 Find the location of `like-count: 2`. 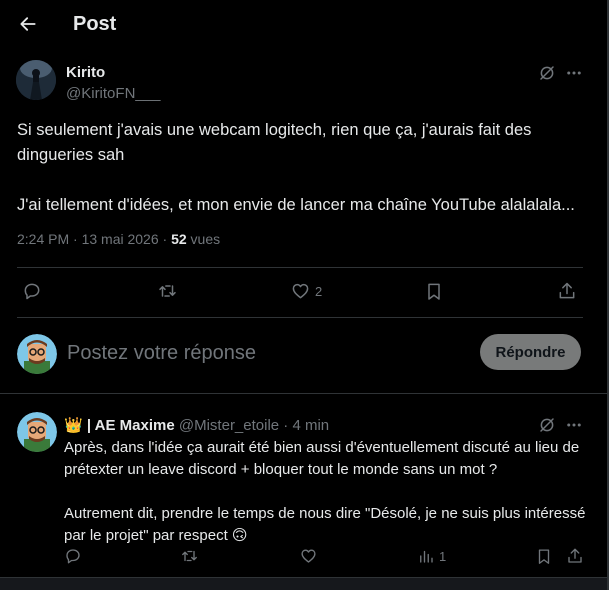

like-count: 2 is located at coordinates (319, 291).